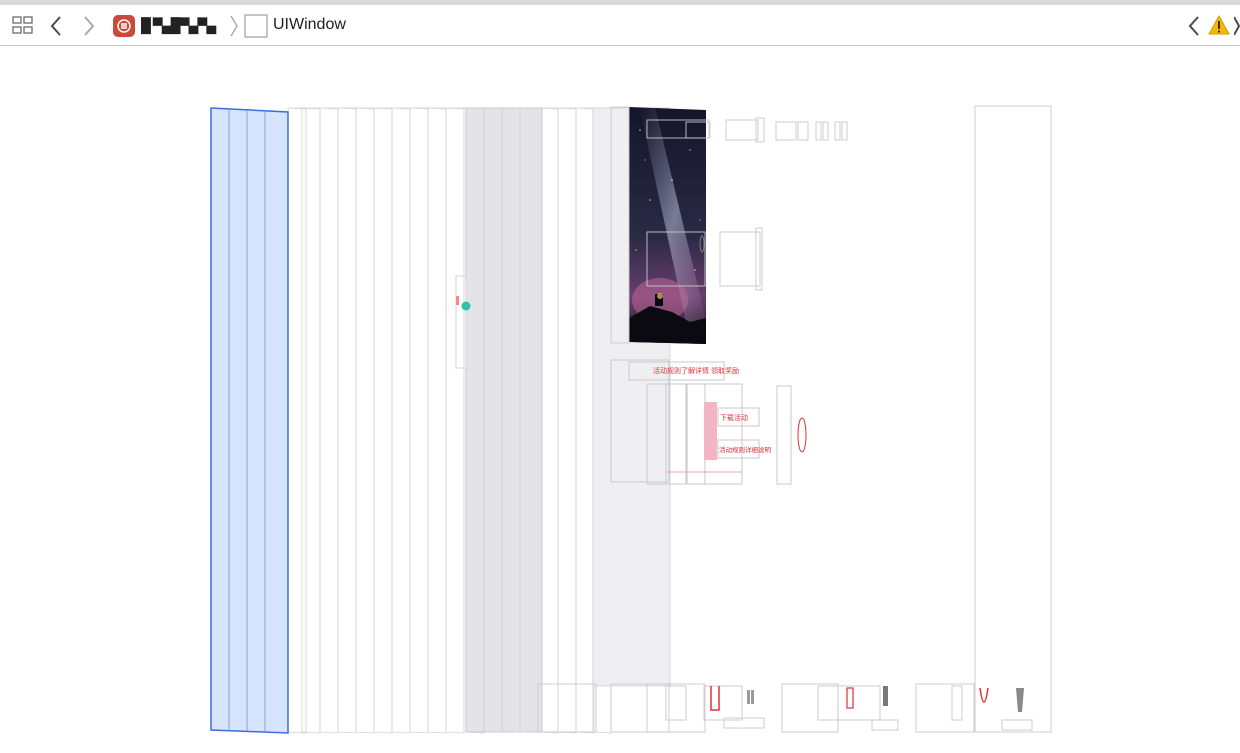 The image size is (1240, 753). What do you see at coordinates (309, 25) in the screenshot?
I see `breadcrumb-current-item: UIWindow` at bounding box center [309, 25].